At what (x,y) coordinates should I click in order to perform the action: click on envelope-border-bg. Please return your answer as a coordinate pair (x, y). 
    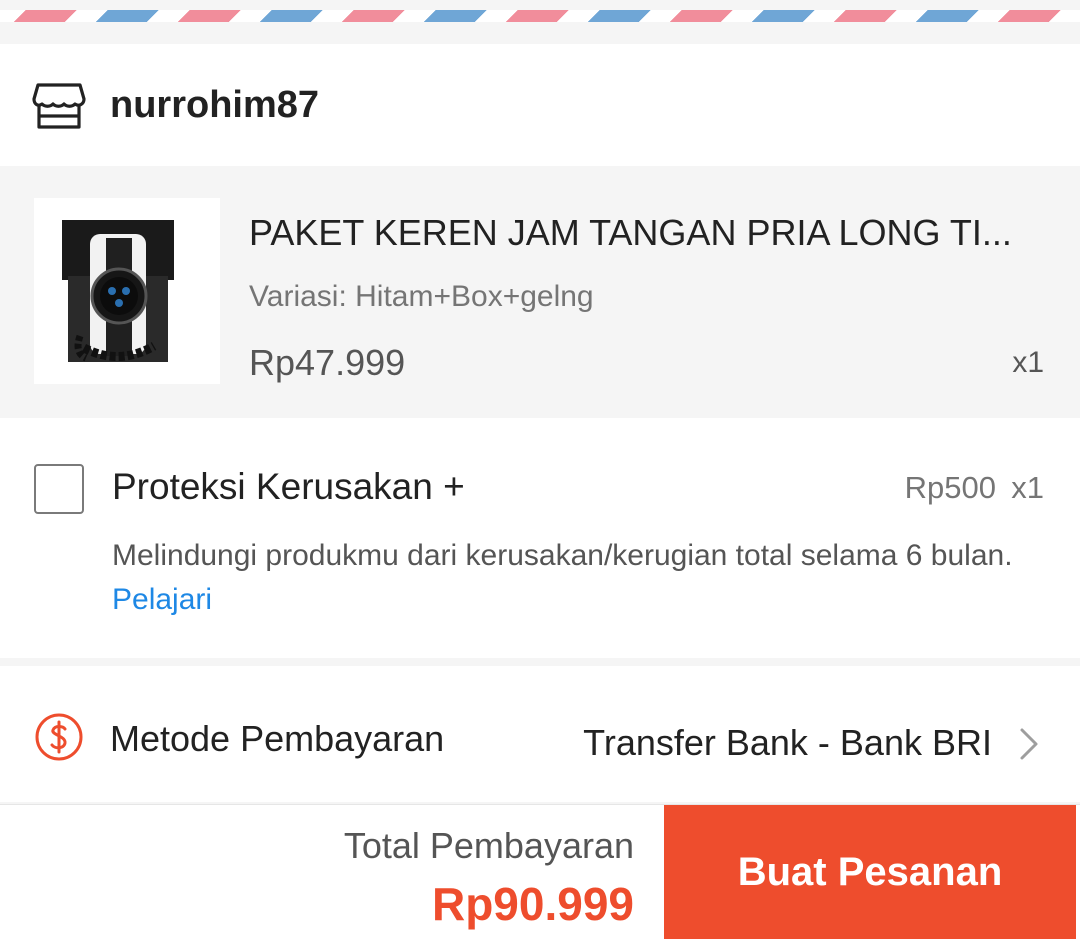
    Looking at the image, I should click on (540, 22).